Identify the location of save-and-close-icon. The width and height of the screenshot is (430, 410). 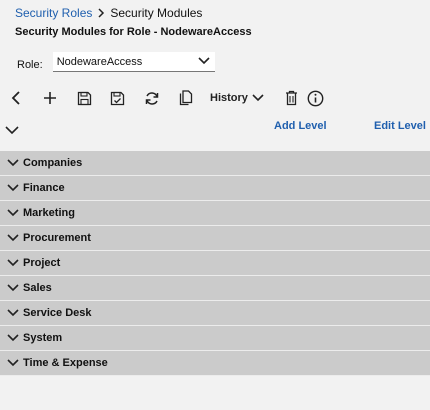
(117, 98).